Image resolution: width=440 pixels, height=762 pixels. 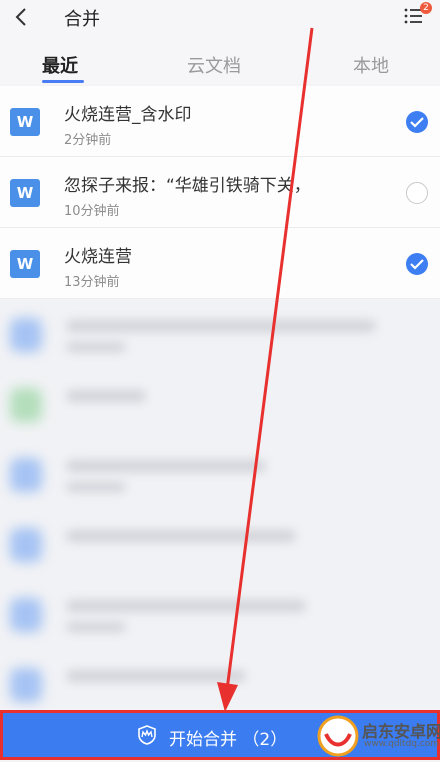 What do you see at coordinates (98, 257) in the screenshot?
I see `file-title: 火烧连营` at bounding box center [98, 257].